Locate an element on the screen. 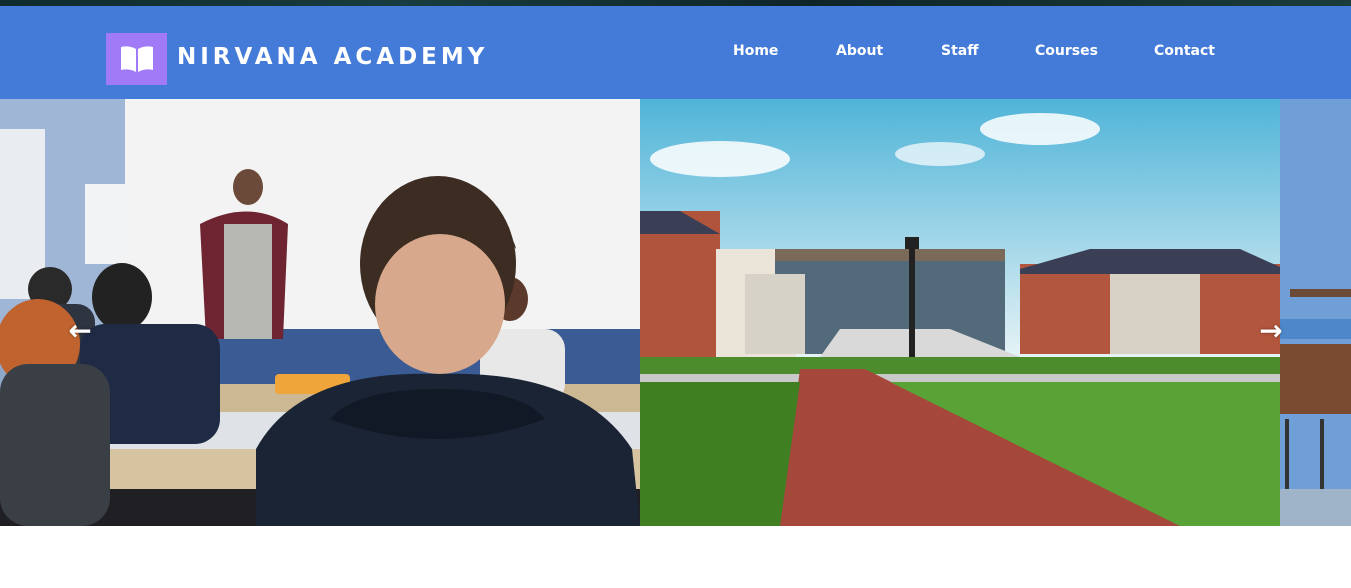  page-body is located at coordinates (675, 557).